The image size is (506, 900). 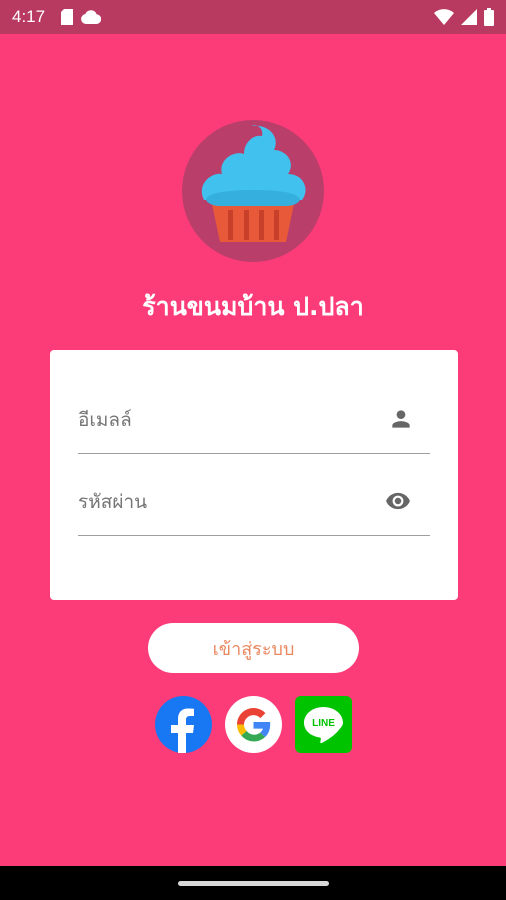 I want to click on facebook-login-button, so click(x=183, y=724).